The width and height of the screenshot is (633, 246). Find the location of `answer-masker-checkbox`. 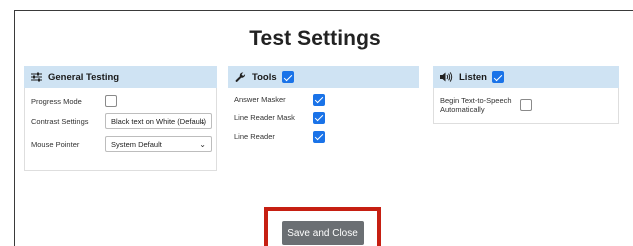

answer-masker-checkbox is located at coordinates (319, 99).